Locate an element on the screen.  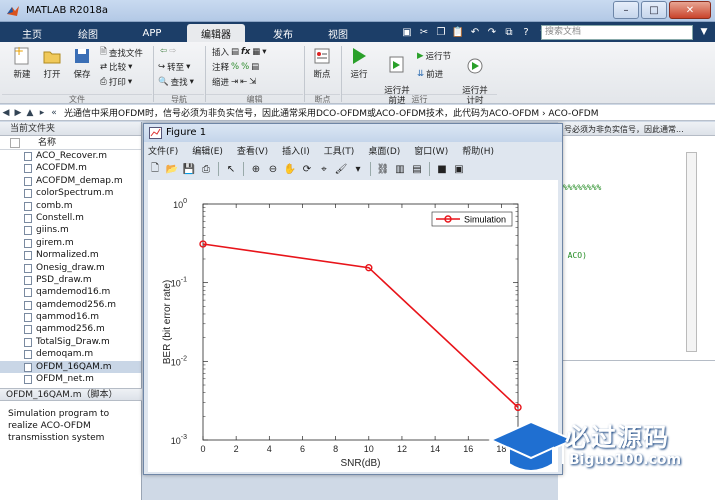
x-tick-label: 2 is located at coordinates (236, 449).